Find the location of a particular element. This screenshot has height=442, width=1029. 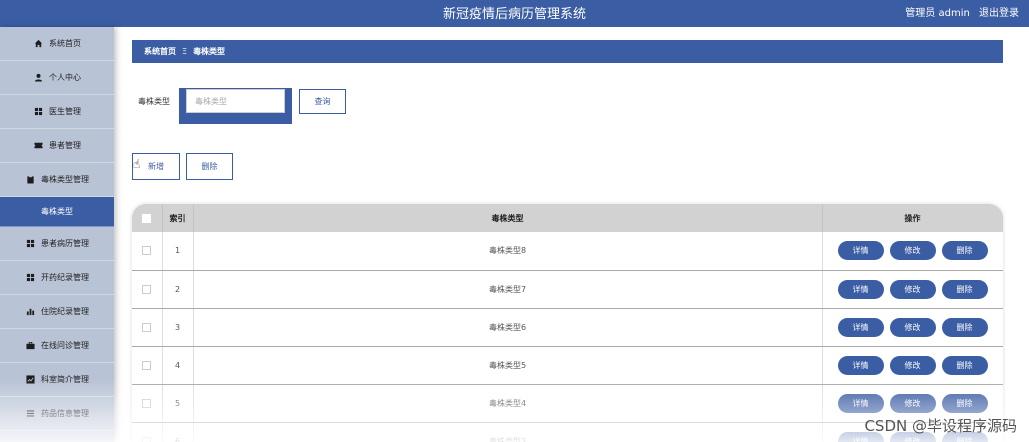

table-row: 4 毒株类型5 详情 修改 删除 is located at coordinates (567, 365).